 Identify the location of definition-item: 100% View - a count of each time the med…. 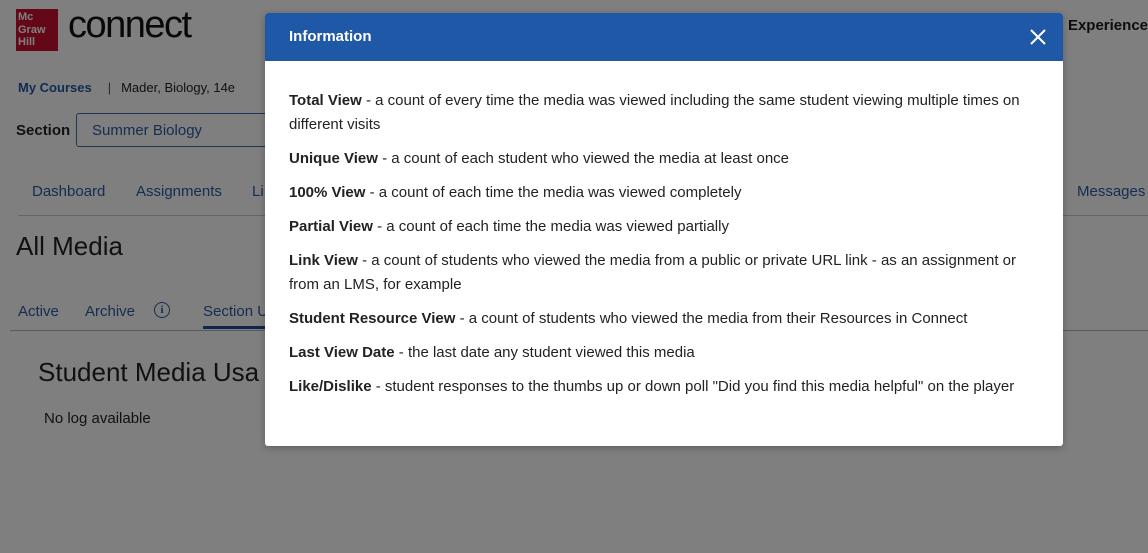
(664, 193).